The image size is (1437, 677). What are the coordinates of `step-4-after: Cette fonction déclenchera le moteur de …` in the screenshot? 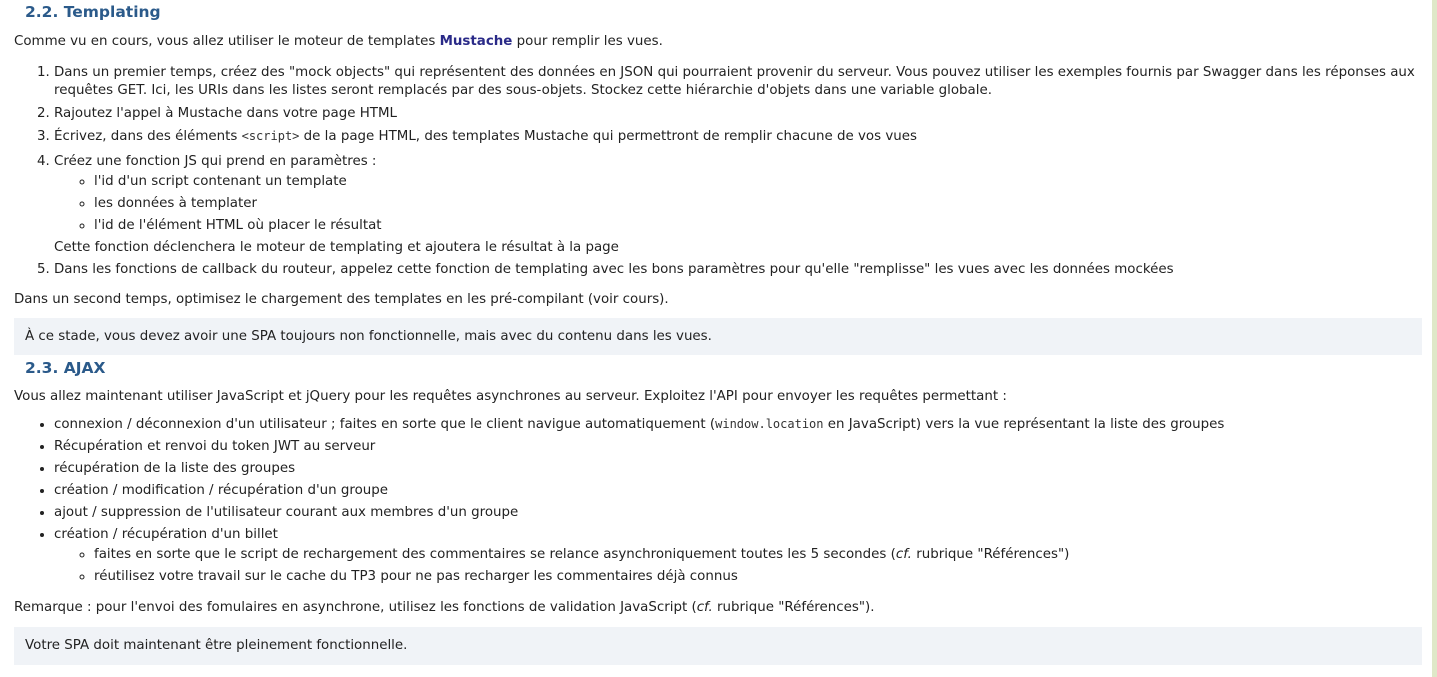 It's located at (336, 247).